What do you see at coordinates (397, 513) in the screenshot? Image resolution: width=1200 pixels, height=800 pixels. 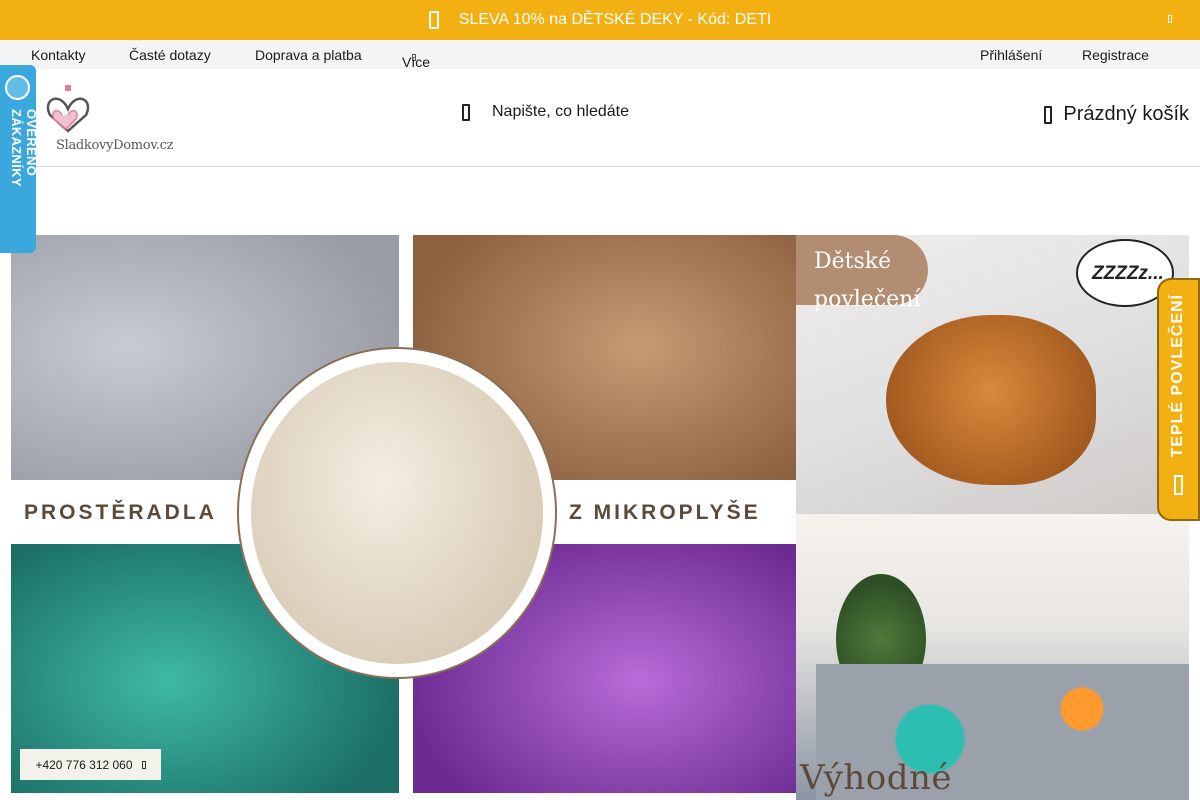 I see `fabric-cream` at bounding box center [397, 513].